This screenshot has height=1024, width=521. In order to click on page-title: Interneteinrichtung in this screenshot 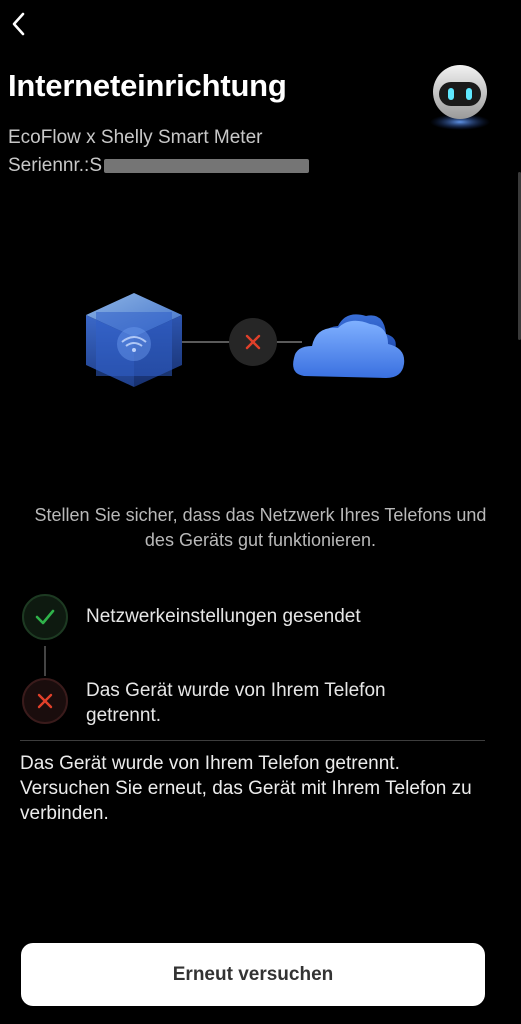, I will do `click(147, 85)`.